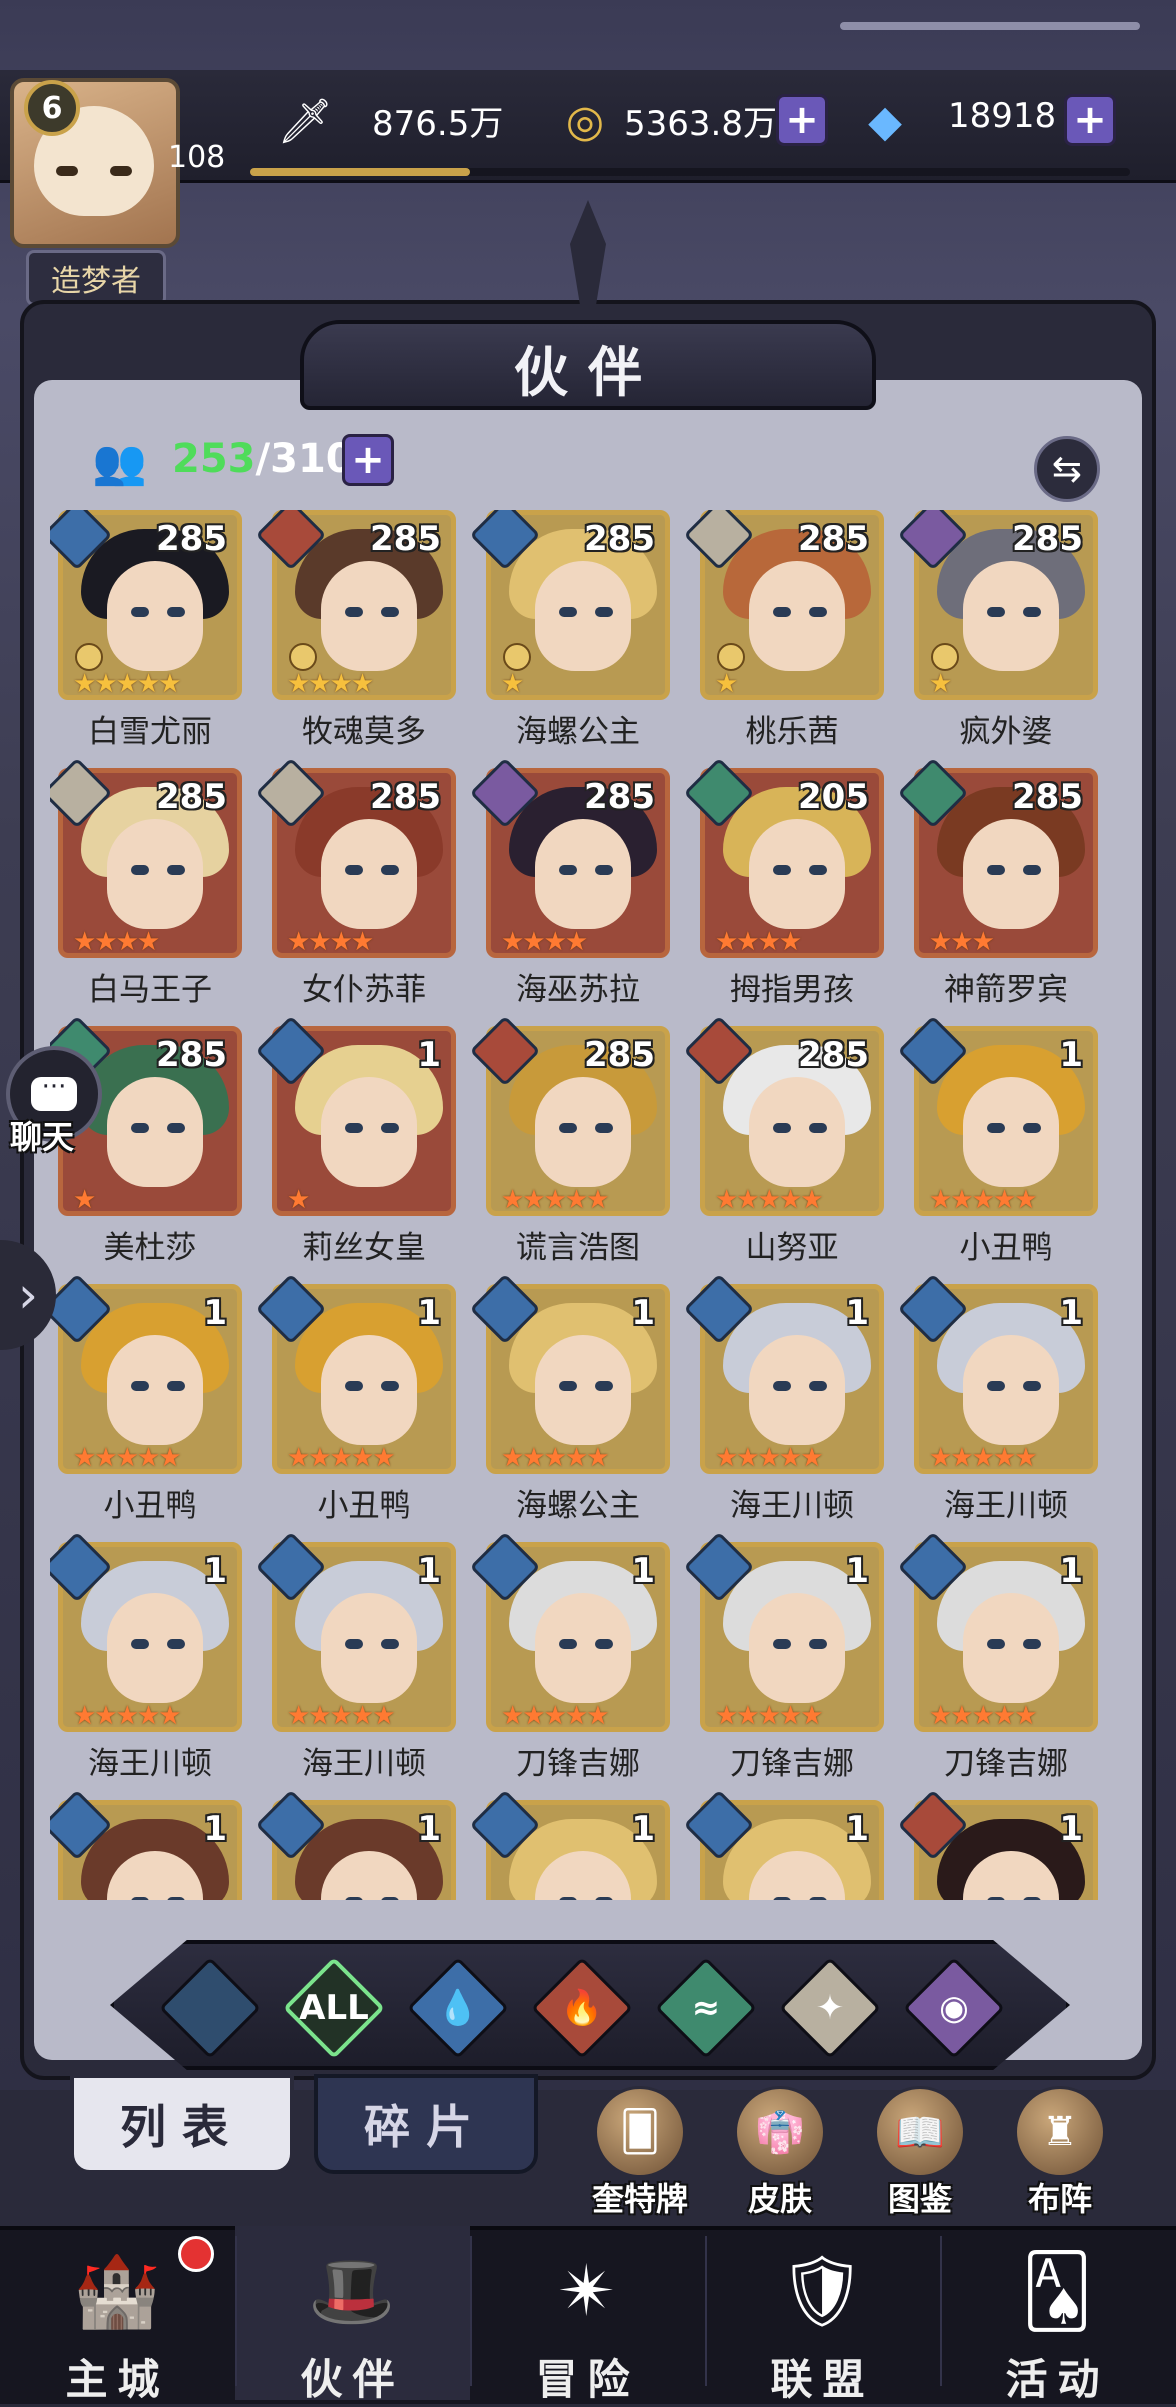 The image size is (1176, 2407). I want to click on tab-shards: 碎片, so click(426, 2124).